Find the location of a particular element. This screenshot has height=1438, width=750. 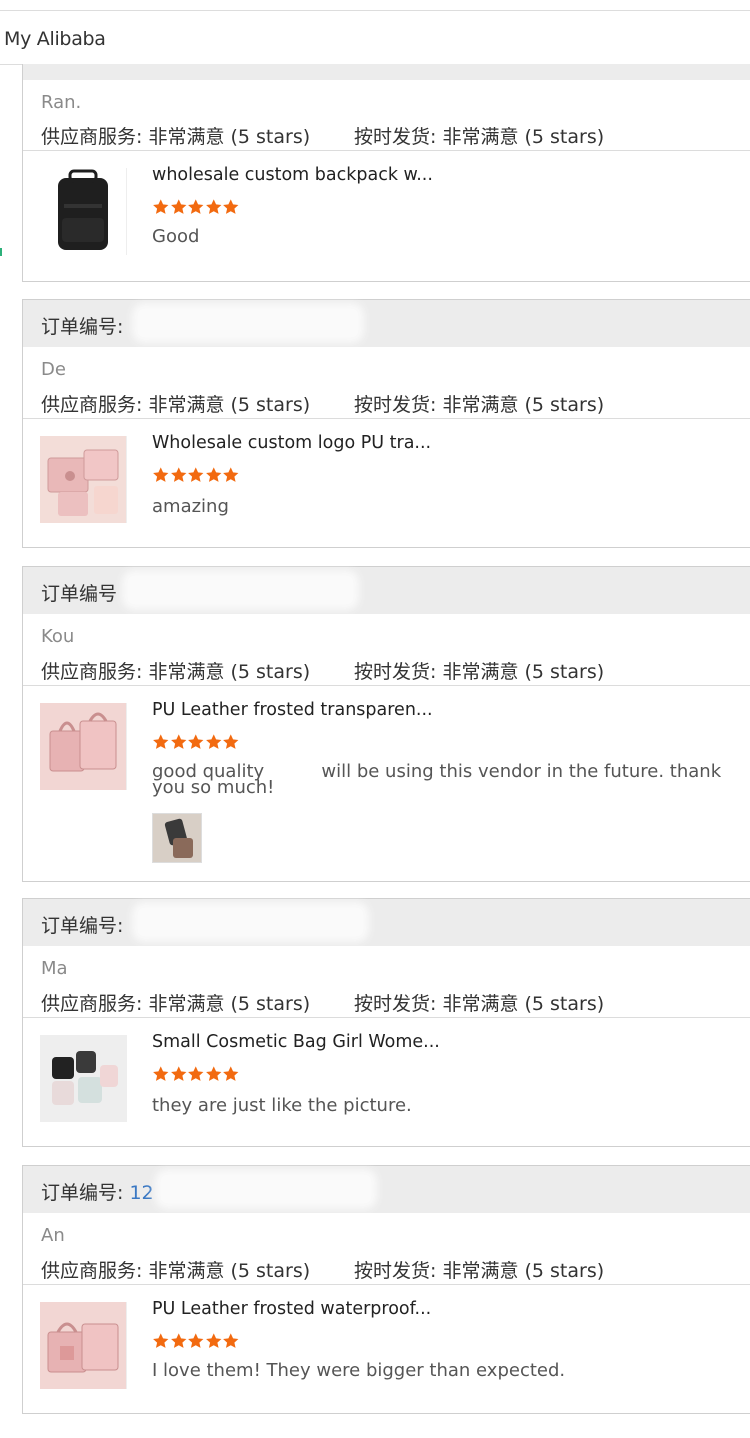

top-bar: My Alibaba is located at coordinates (375, 37).